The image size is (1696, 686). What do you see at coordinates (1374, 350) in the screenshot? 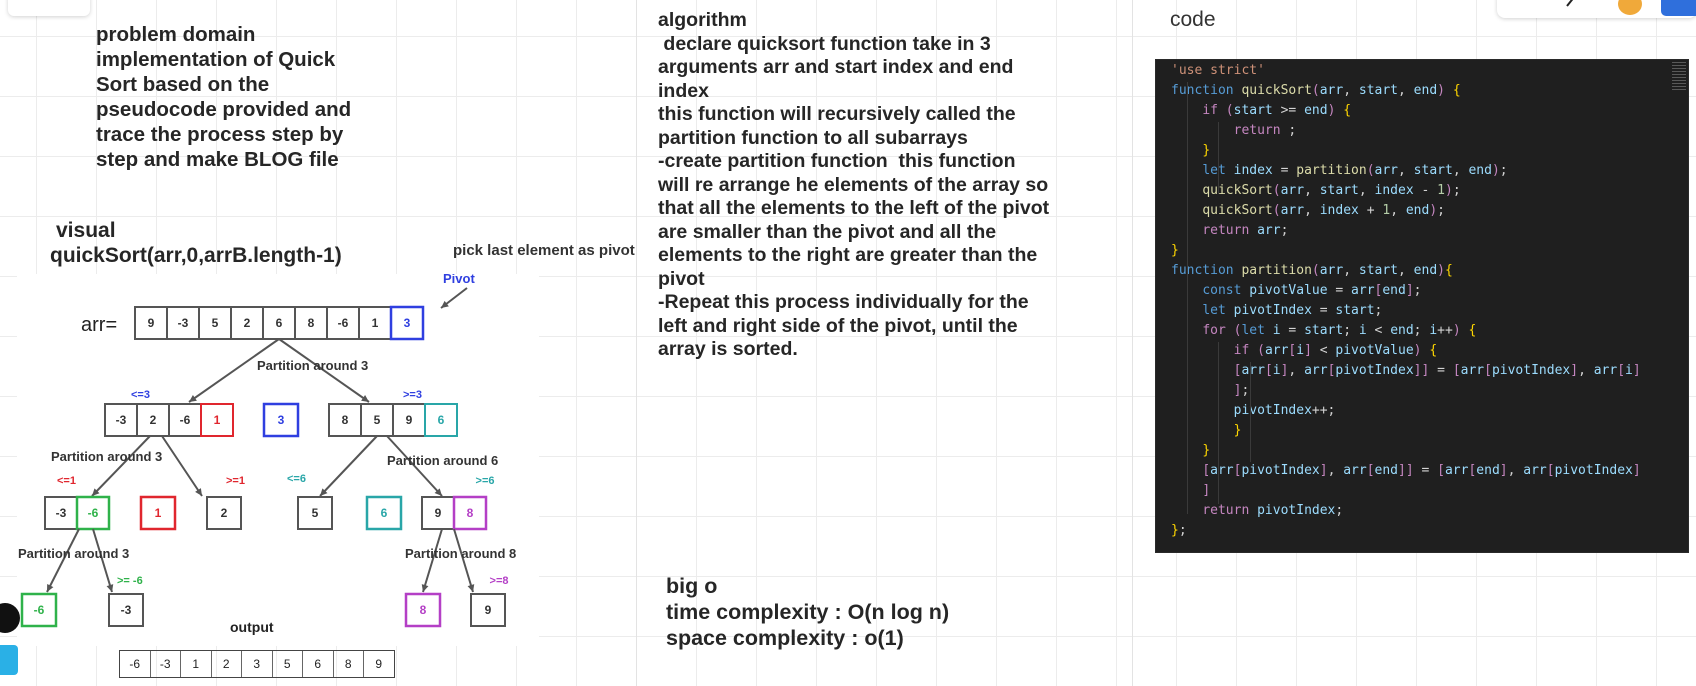
I see `code-token: pivotValue` at bounding box center [1374, 350].